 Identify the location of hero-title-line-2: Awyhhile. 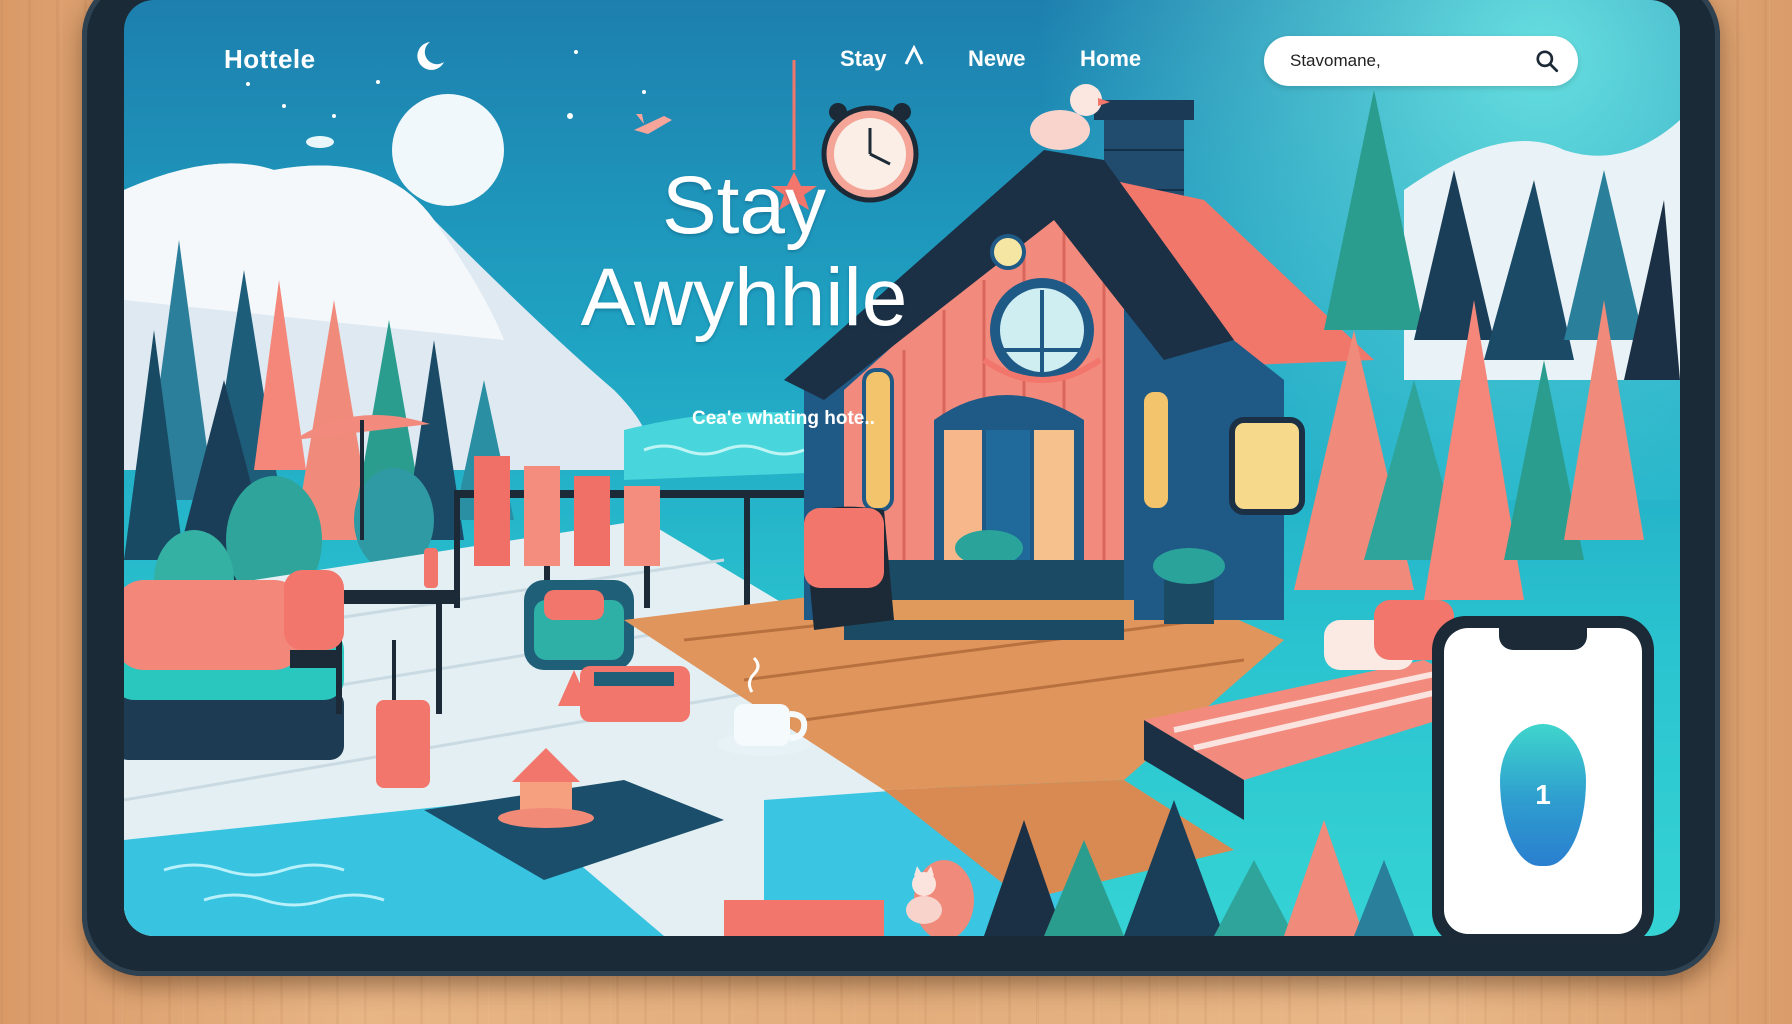
(744, 297).